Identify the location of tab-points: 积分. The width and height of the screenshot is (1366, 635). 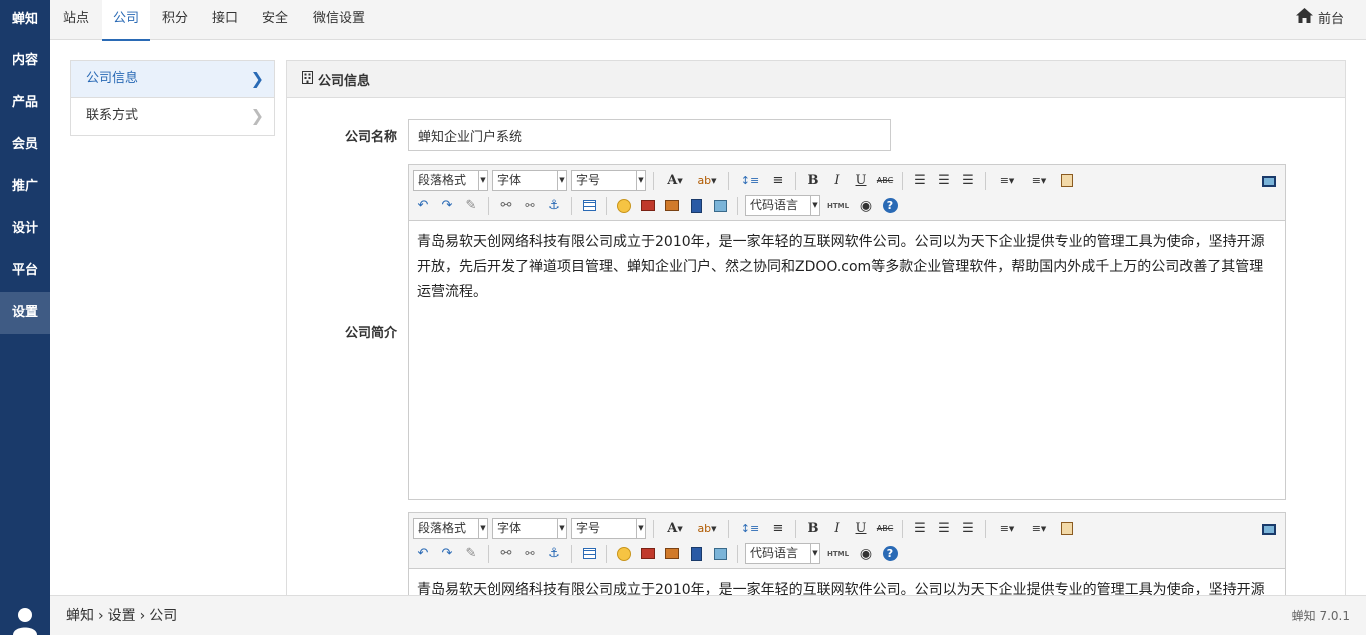
(175, 20).